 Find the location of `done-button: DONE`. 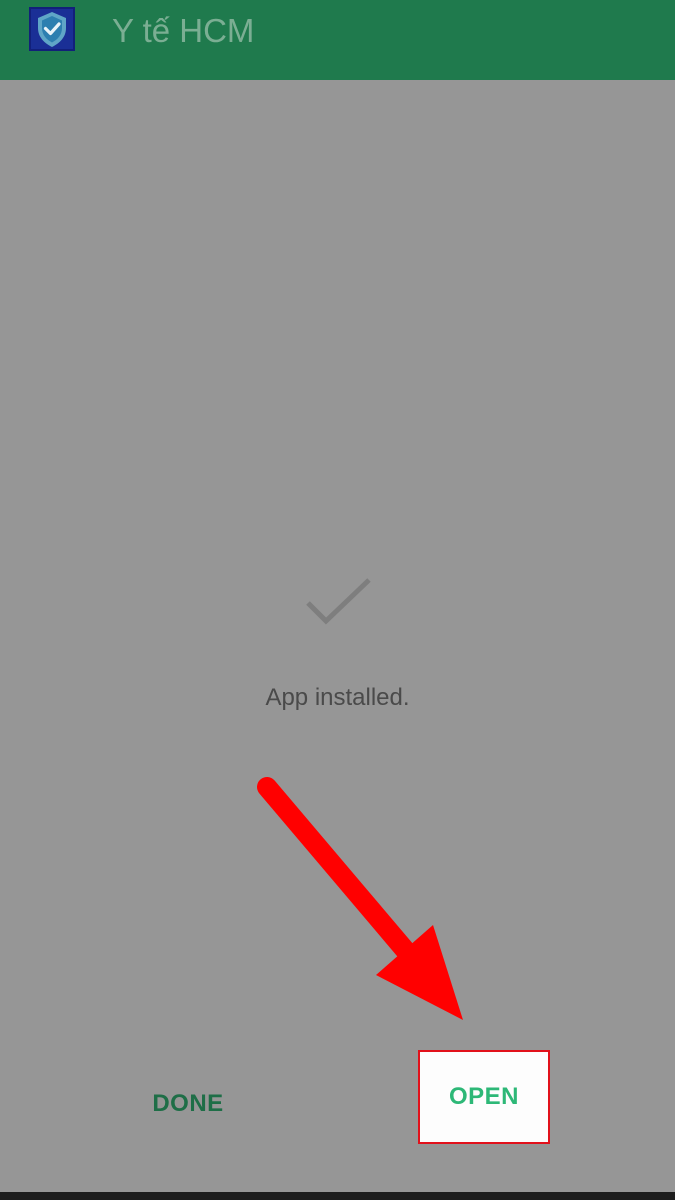

done-button: DONE is located at coordinates (188, 1104).